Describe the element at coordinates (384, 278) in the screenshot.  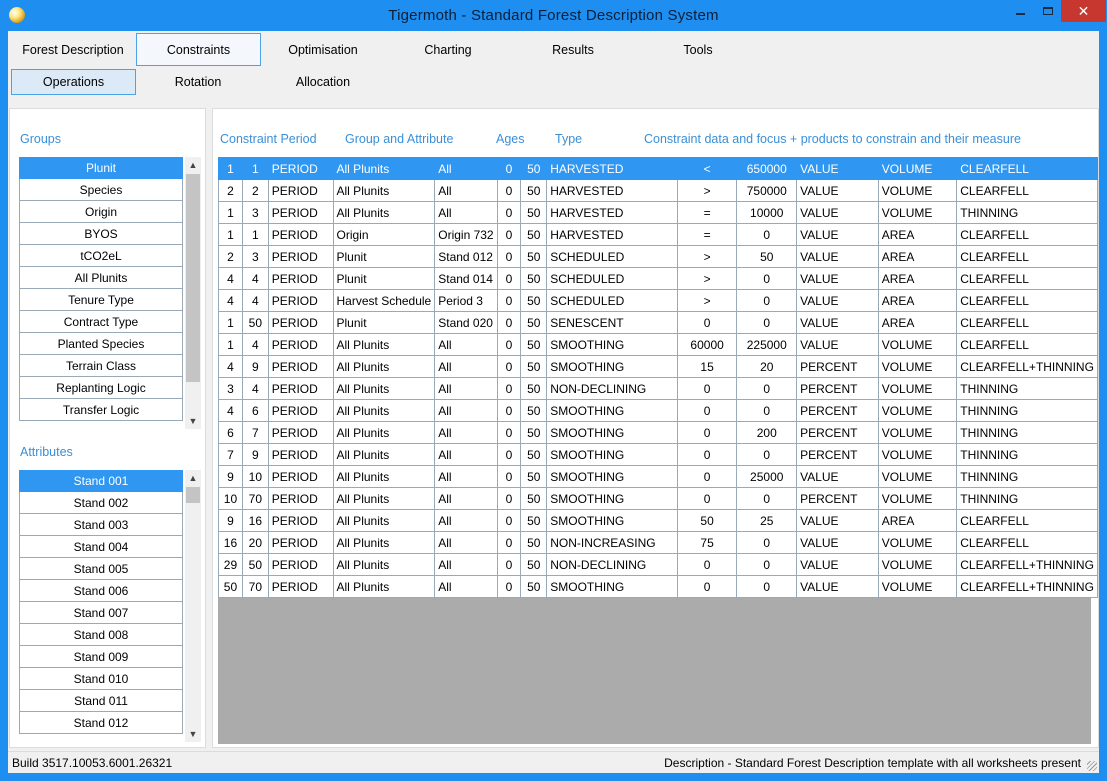
I see `cell-group: Plunit` at that location.